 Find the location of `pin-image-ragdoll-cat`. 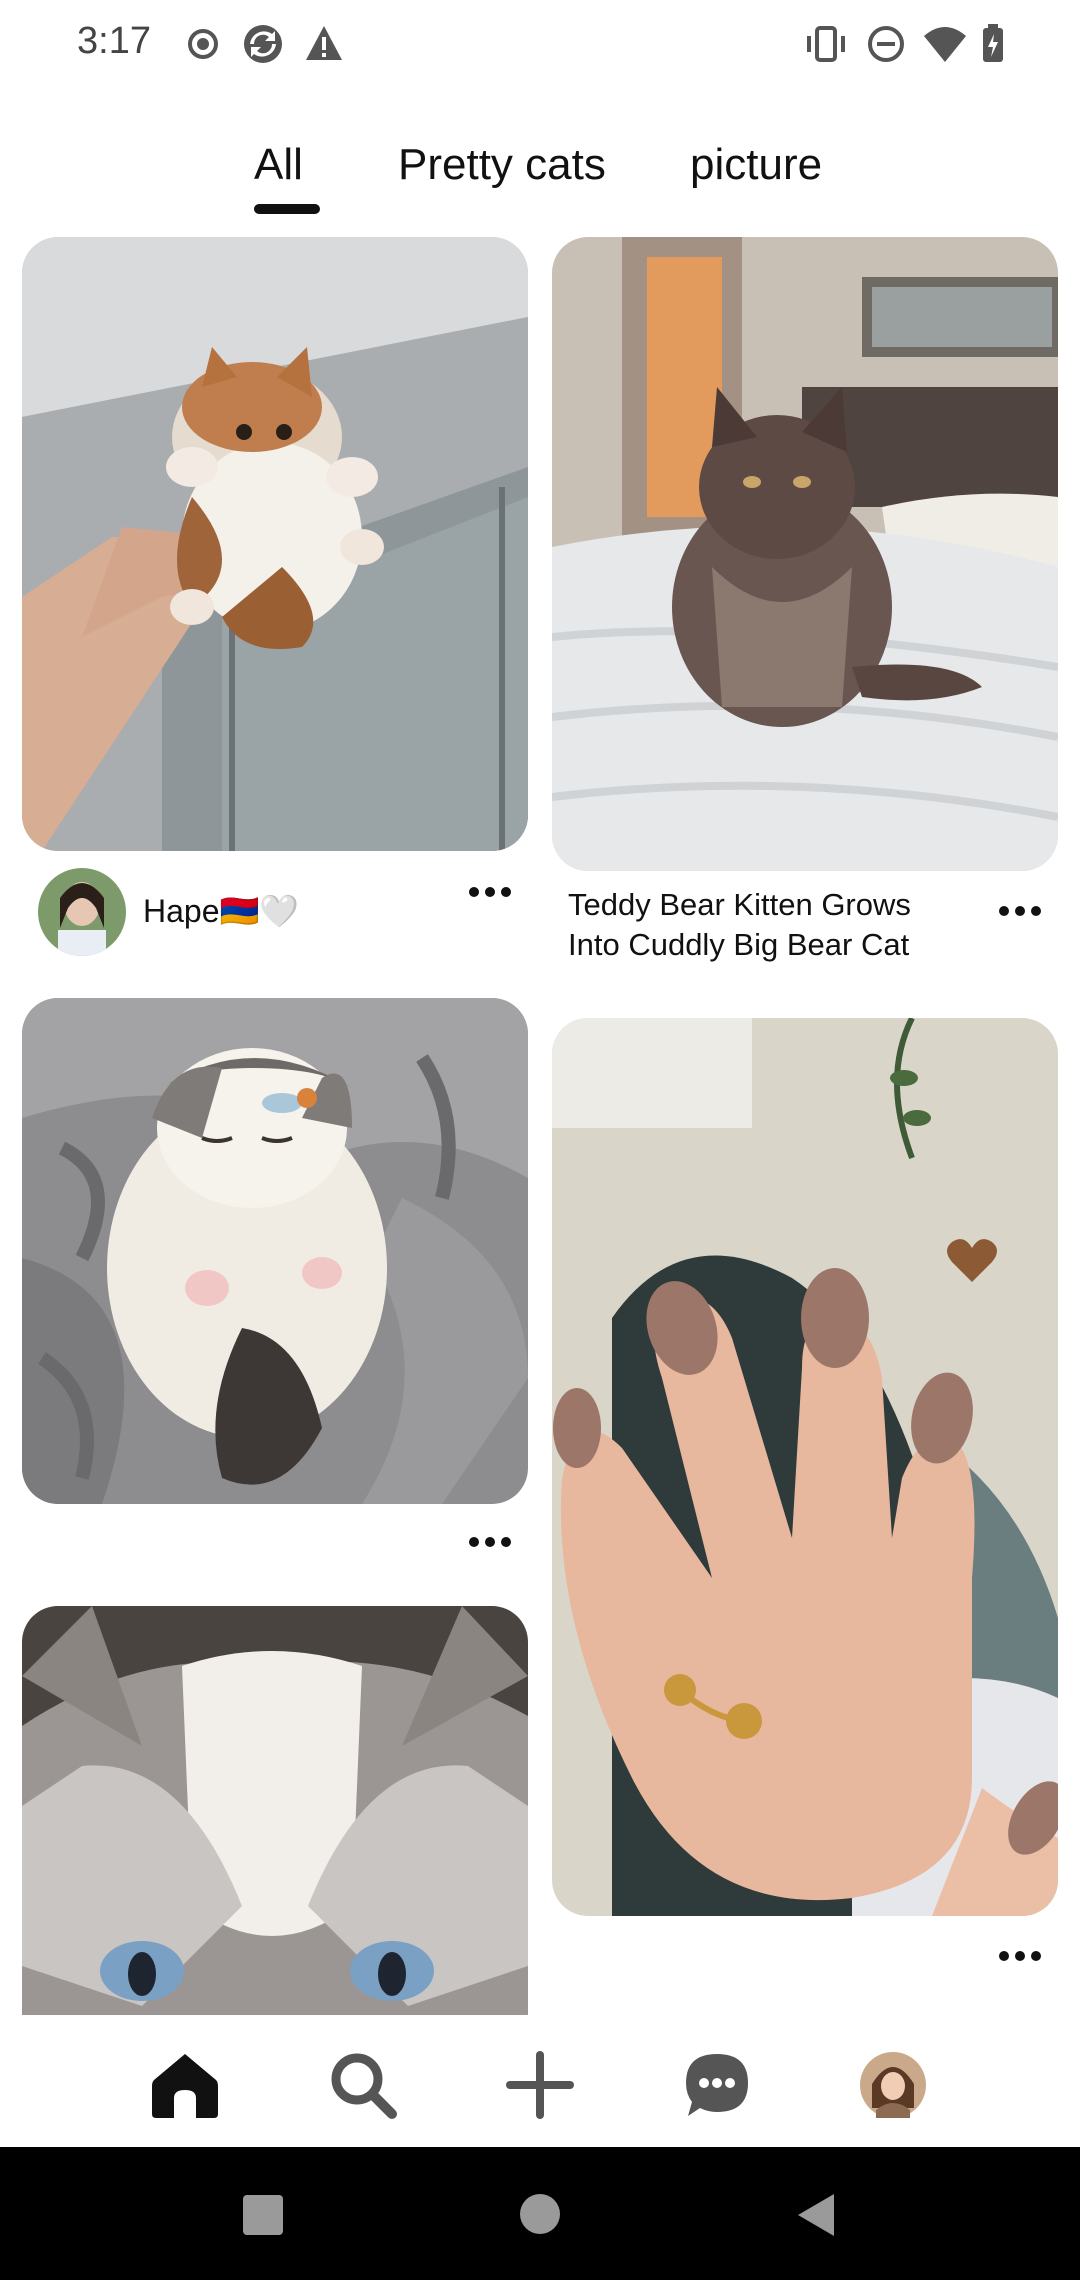

pin-image-ragdoll-cat is located at coordinates (275, 1810).